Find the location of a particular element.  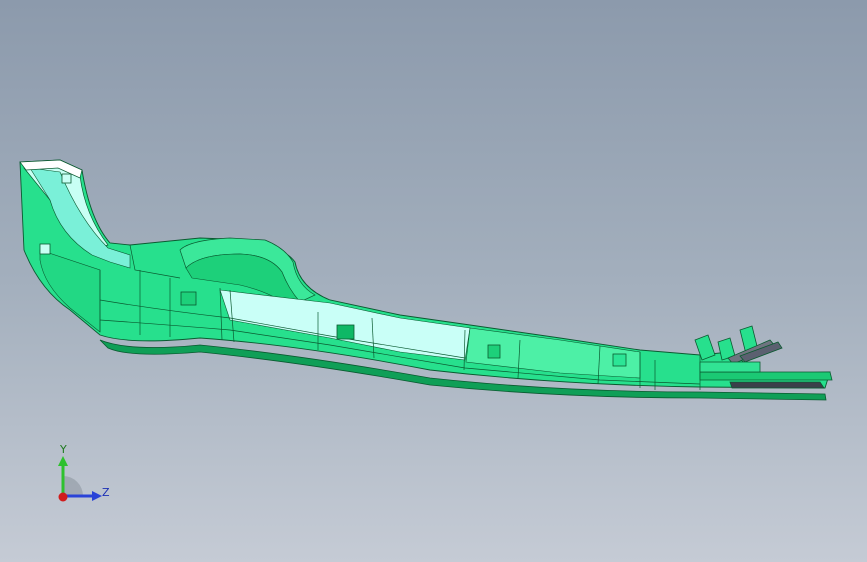

coordinate-triad is located at coordinates (80, 479).